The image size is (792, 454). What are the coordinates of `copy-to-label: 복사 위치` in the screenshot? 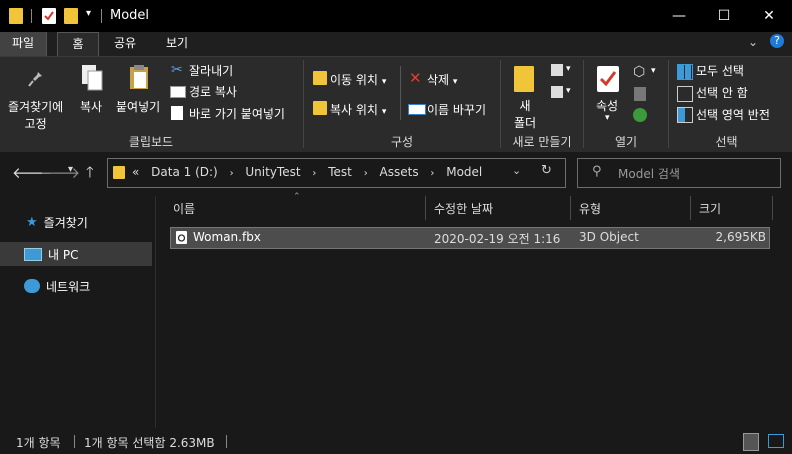 It's located at (354, 110).